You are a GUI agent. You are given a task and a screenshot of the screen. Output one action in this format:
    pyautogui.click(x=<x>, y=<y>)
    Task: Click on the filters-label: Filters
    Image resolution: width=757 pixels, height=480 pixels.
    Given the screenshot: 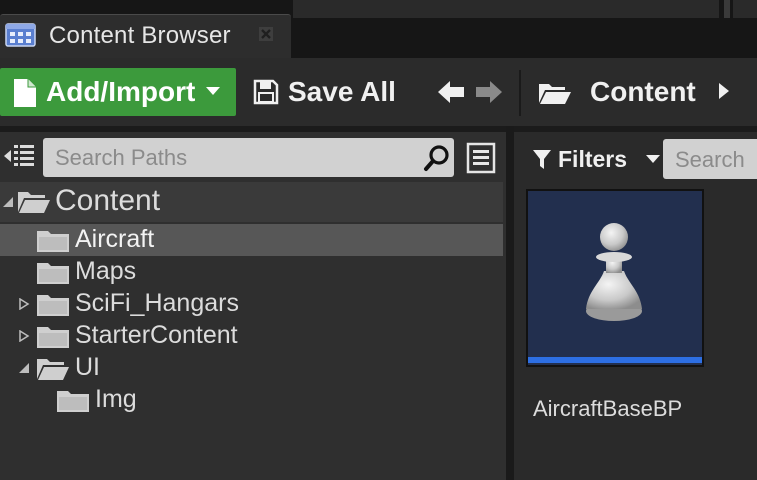 What is the action you would take?
    pyautogui.click(x=593, y=159)
    